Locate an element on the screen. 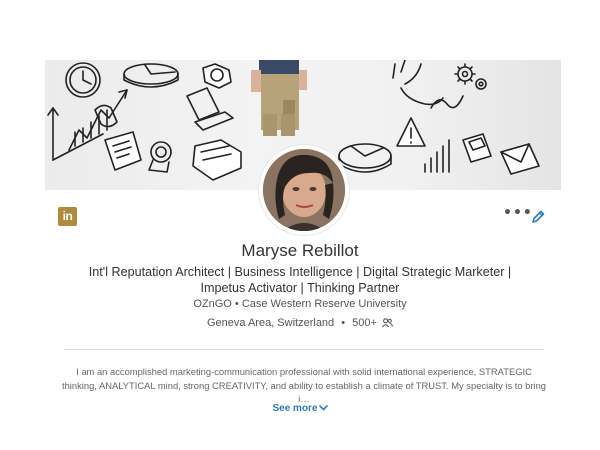  person-figure is located at coordinates (279, 98).